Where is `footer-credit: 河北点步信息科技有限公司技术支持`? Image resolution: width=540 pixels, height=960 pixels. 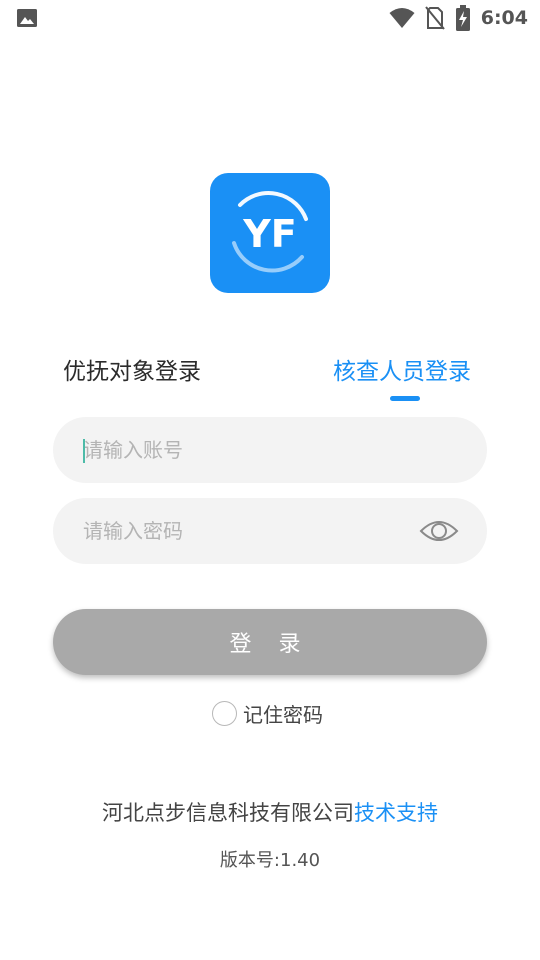 footer-credit: 河北点步信息科技有限公司技术支持 is located at coordinates (270, 812).